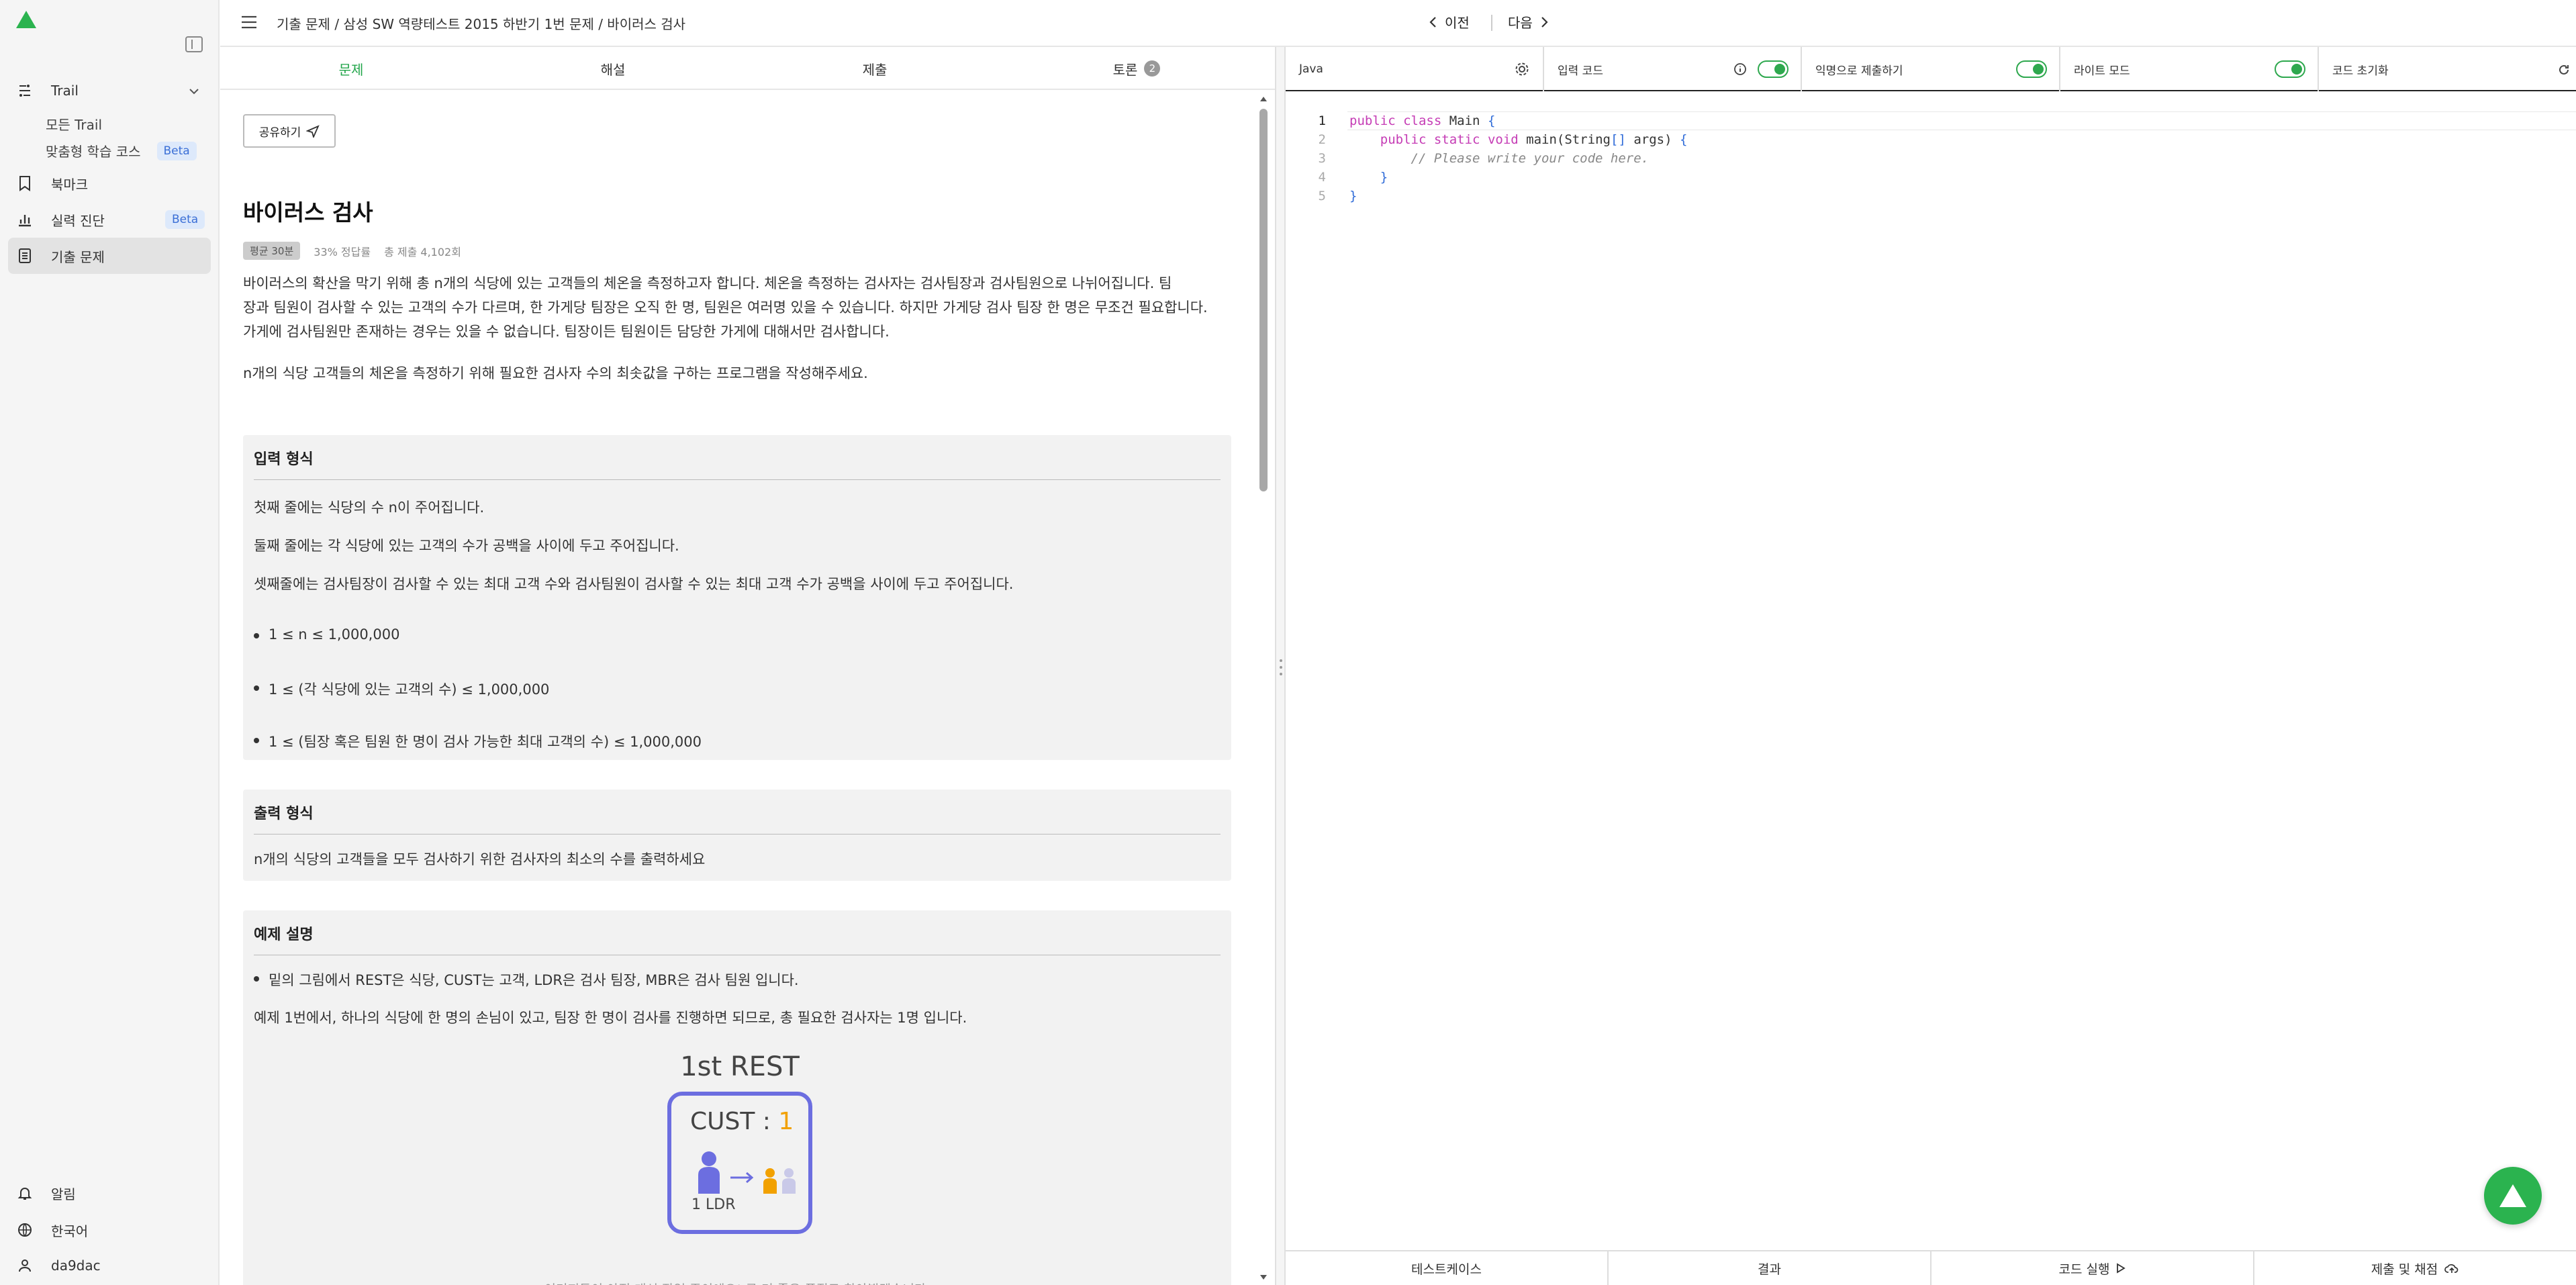  Describe the element at coordinates (109, 1193) in the screenshot. I see `sidebar-item-alerts: 알림` at that location.